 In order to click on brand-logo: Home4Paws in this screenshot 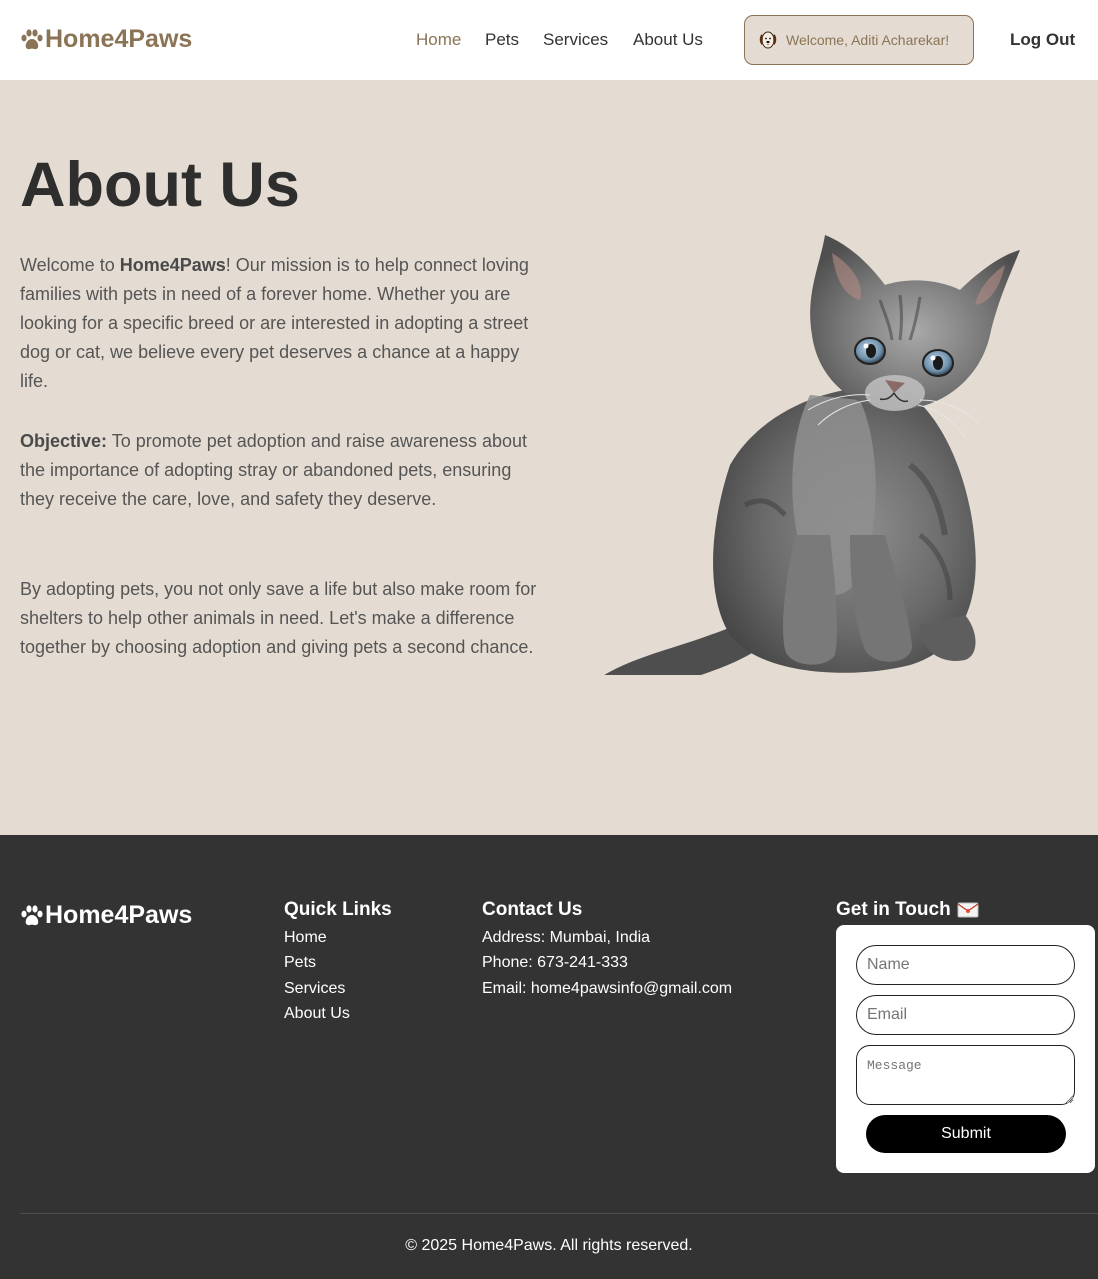, I will do `click(106, 39)`.